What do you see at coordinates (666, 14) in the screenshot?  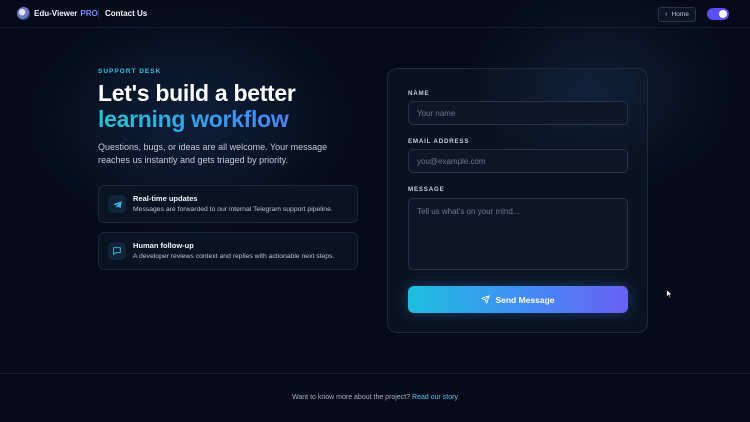 I see `chevron-left-icon: ‹` at bounding box center [666, 14].